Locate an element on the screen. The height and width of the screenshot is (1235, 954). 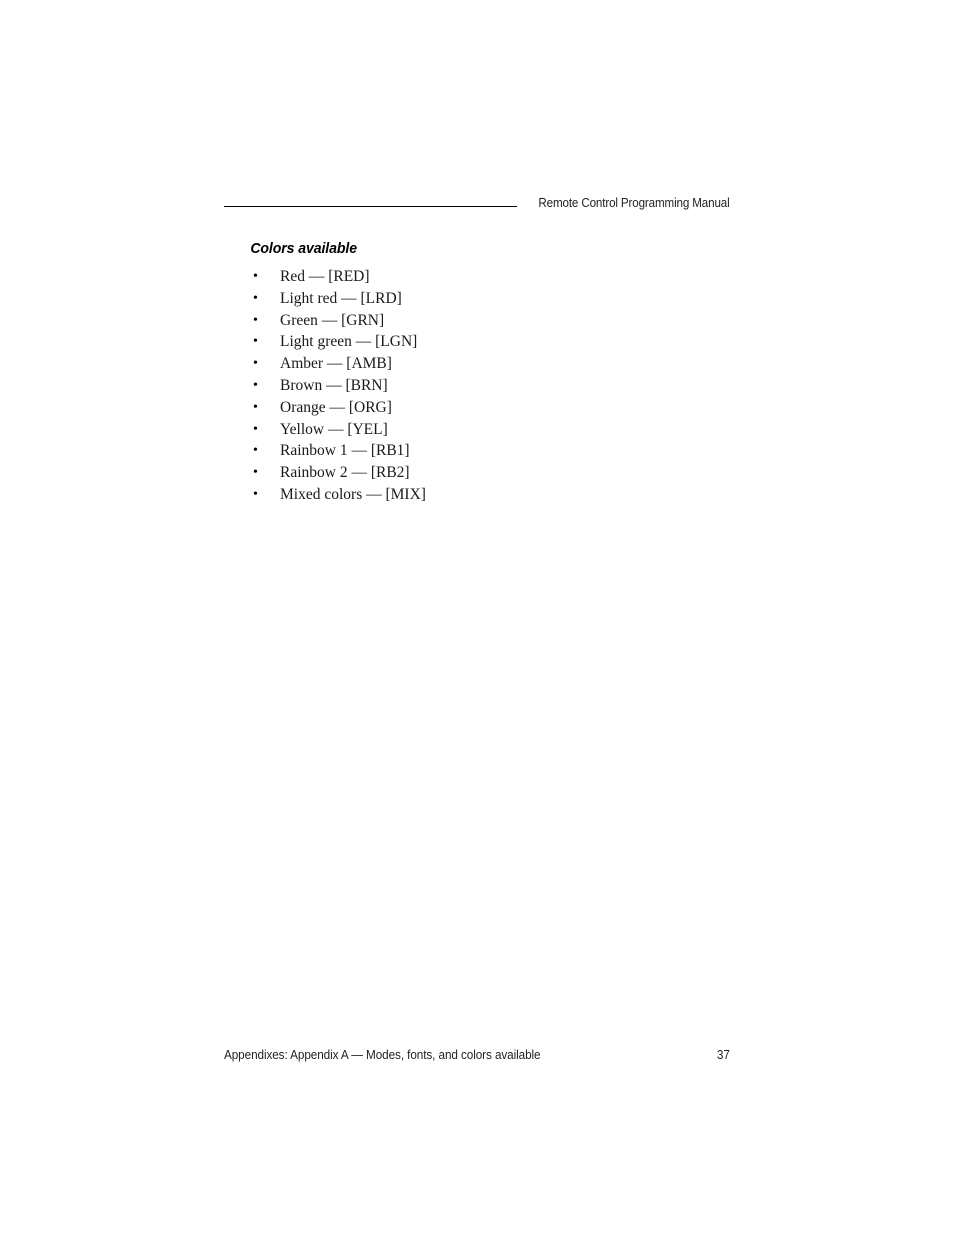
list-item: • Red — [RED] is located at coordinates (484, 277).